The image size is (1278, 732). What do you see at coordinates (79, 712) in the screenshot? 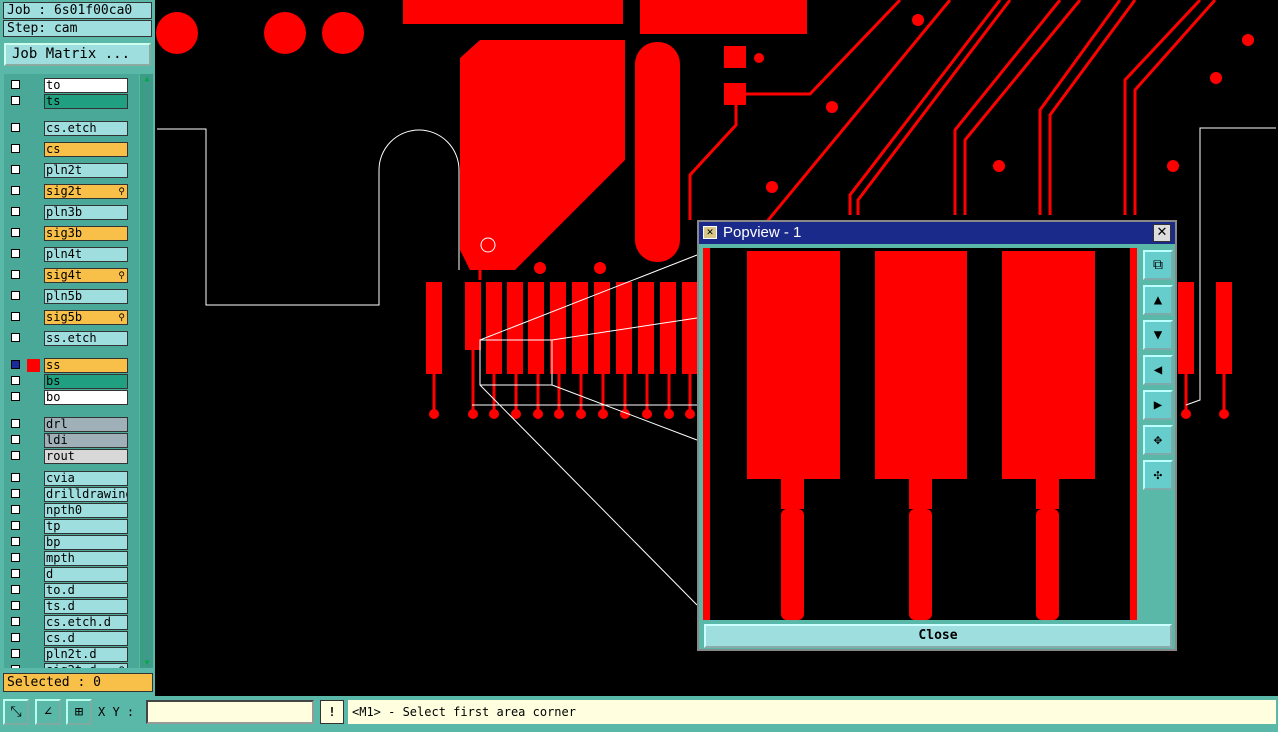
I see `grid-icon: ⊞` at bounding box center [79, 712].